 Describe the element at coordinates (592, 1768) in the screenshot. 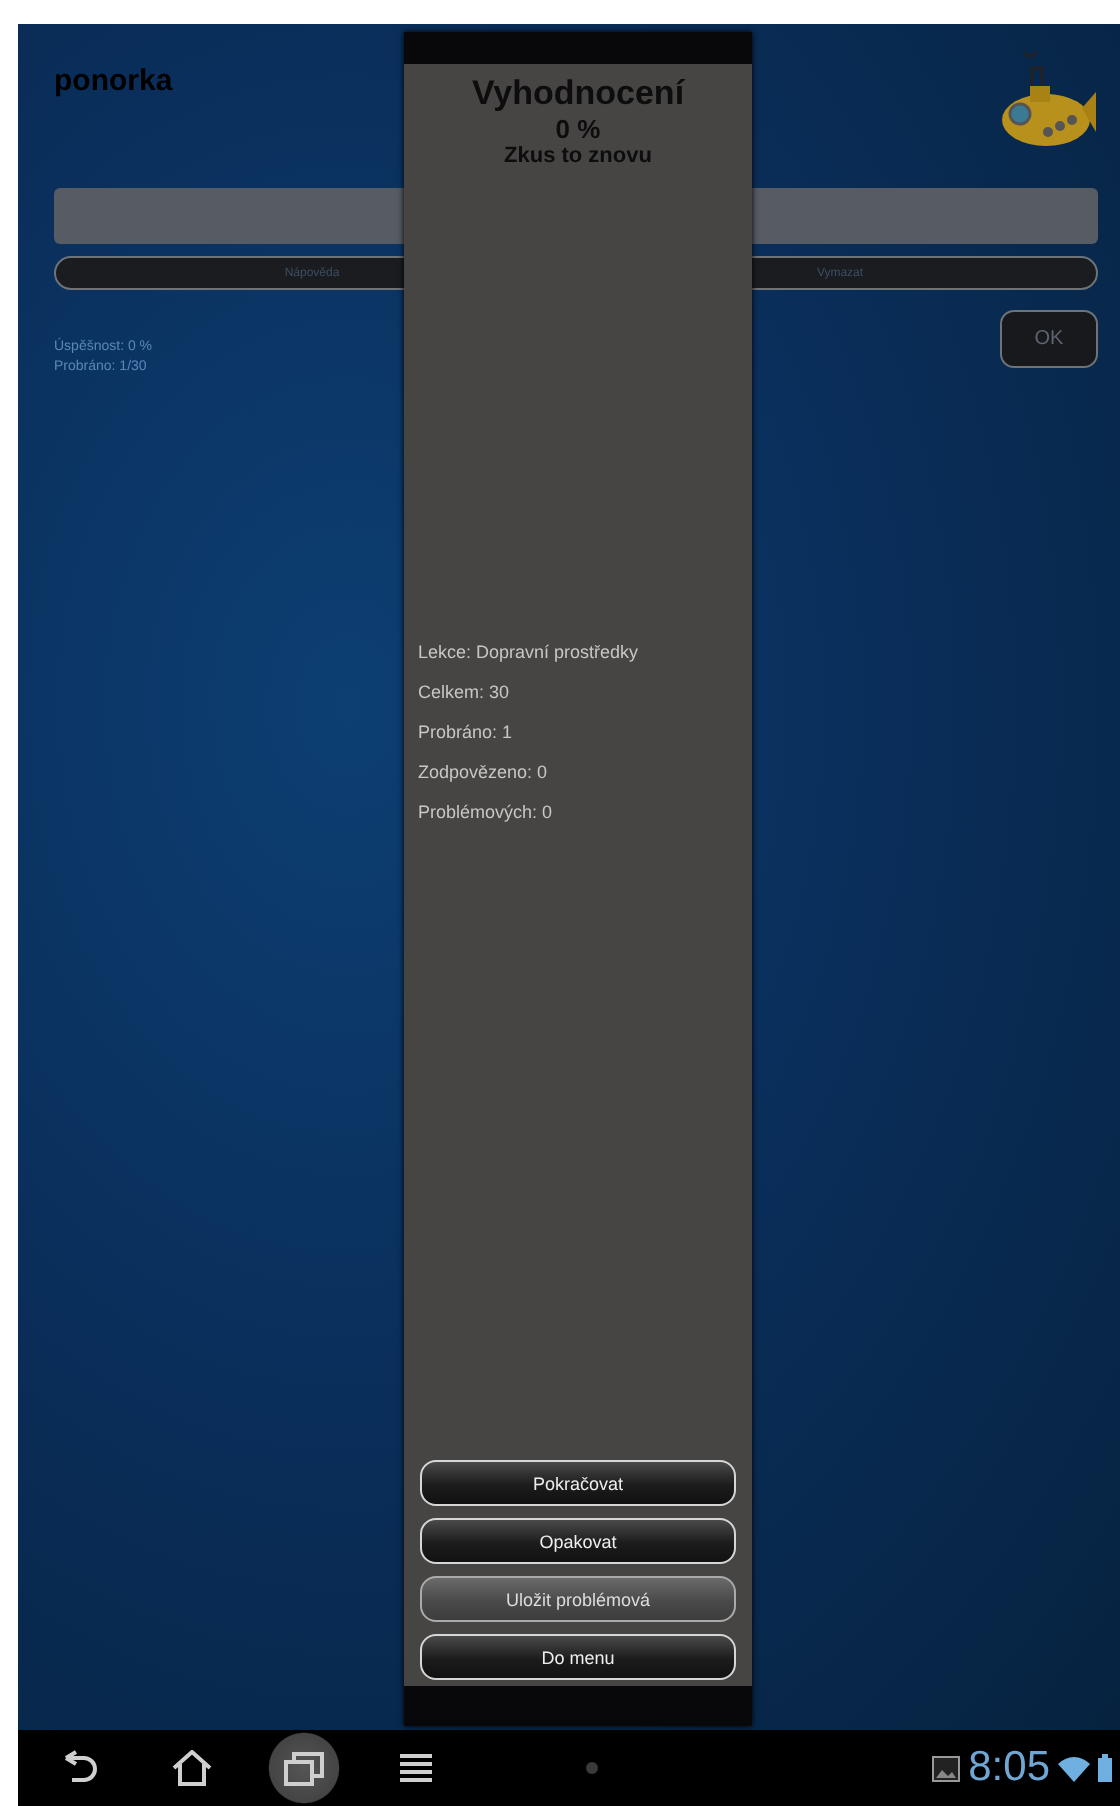

I see `page-dot` at that location.